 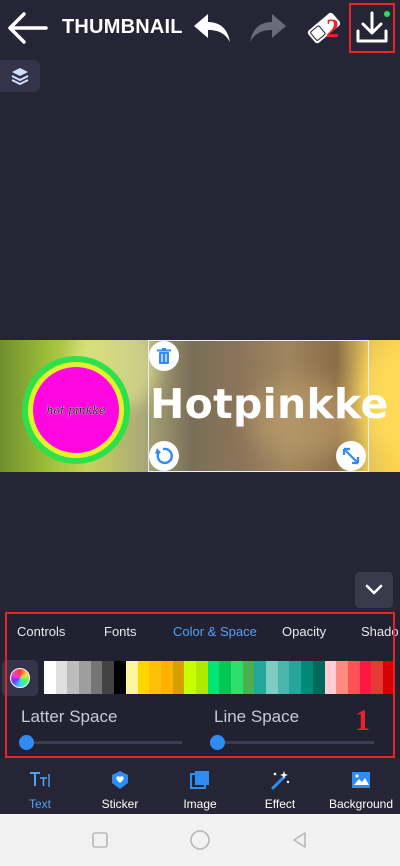 I want to click on logo-text: hot pinkke, so click(x=76, y=410).